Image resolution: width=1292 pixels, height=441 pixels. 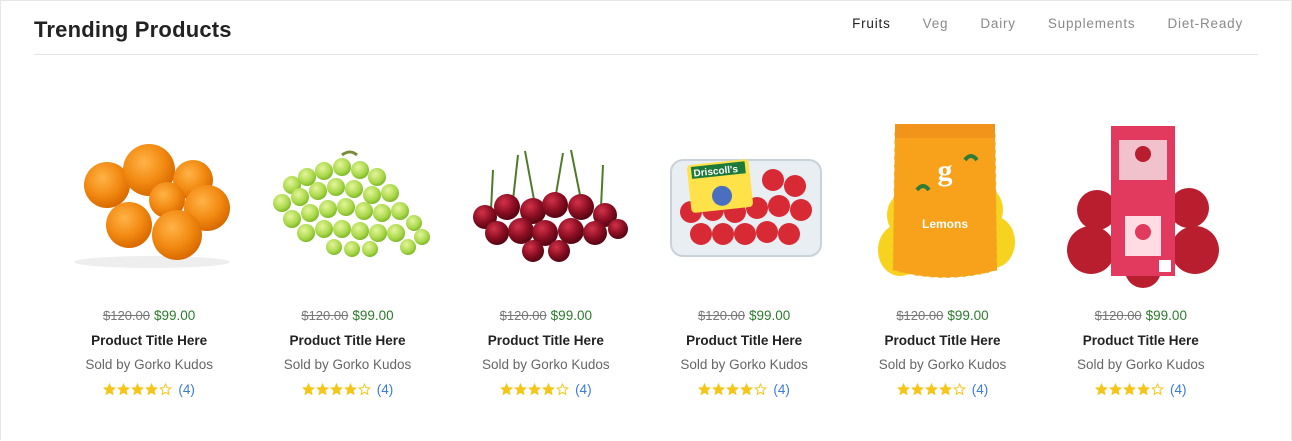 What do you see at coordinates (945, 224) in the screenshot?
I see `brand-label: Lemons` at bounding box center [945, 224].